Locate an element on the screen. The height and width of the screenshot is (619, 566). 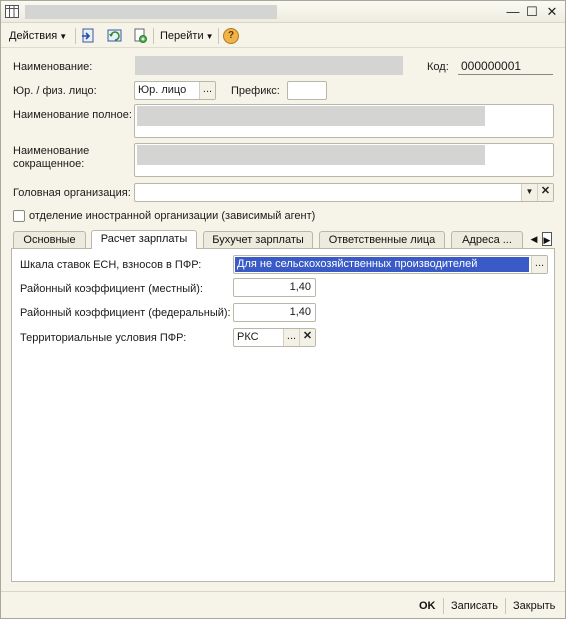
tab-responsible-persons: Ответственные лица is located at coordinates (382, 240).